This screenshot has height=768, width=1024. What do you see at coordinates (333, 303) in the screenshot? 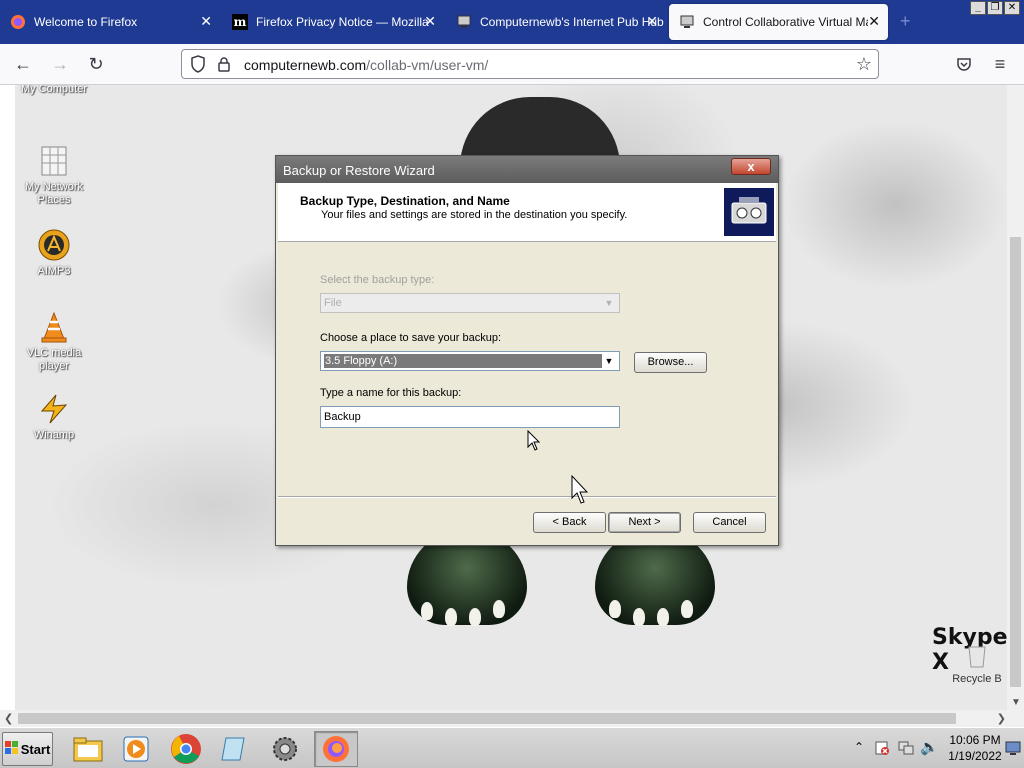
I see `backup-type-value: File` at bounding box center [333, 303].